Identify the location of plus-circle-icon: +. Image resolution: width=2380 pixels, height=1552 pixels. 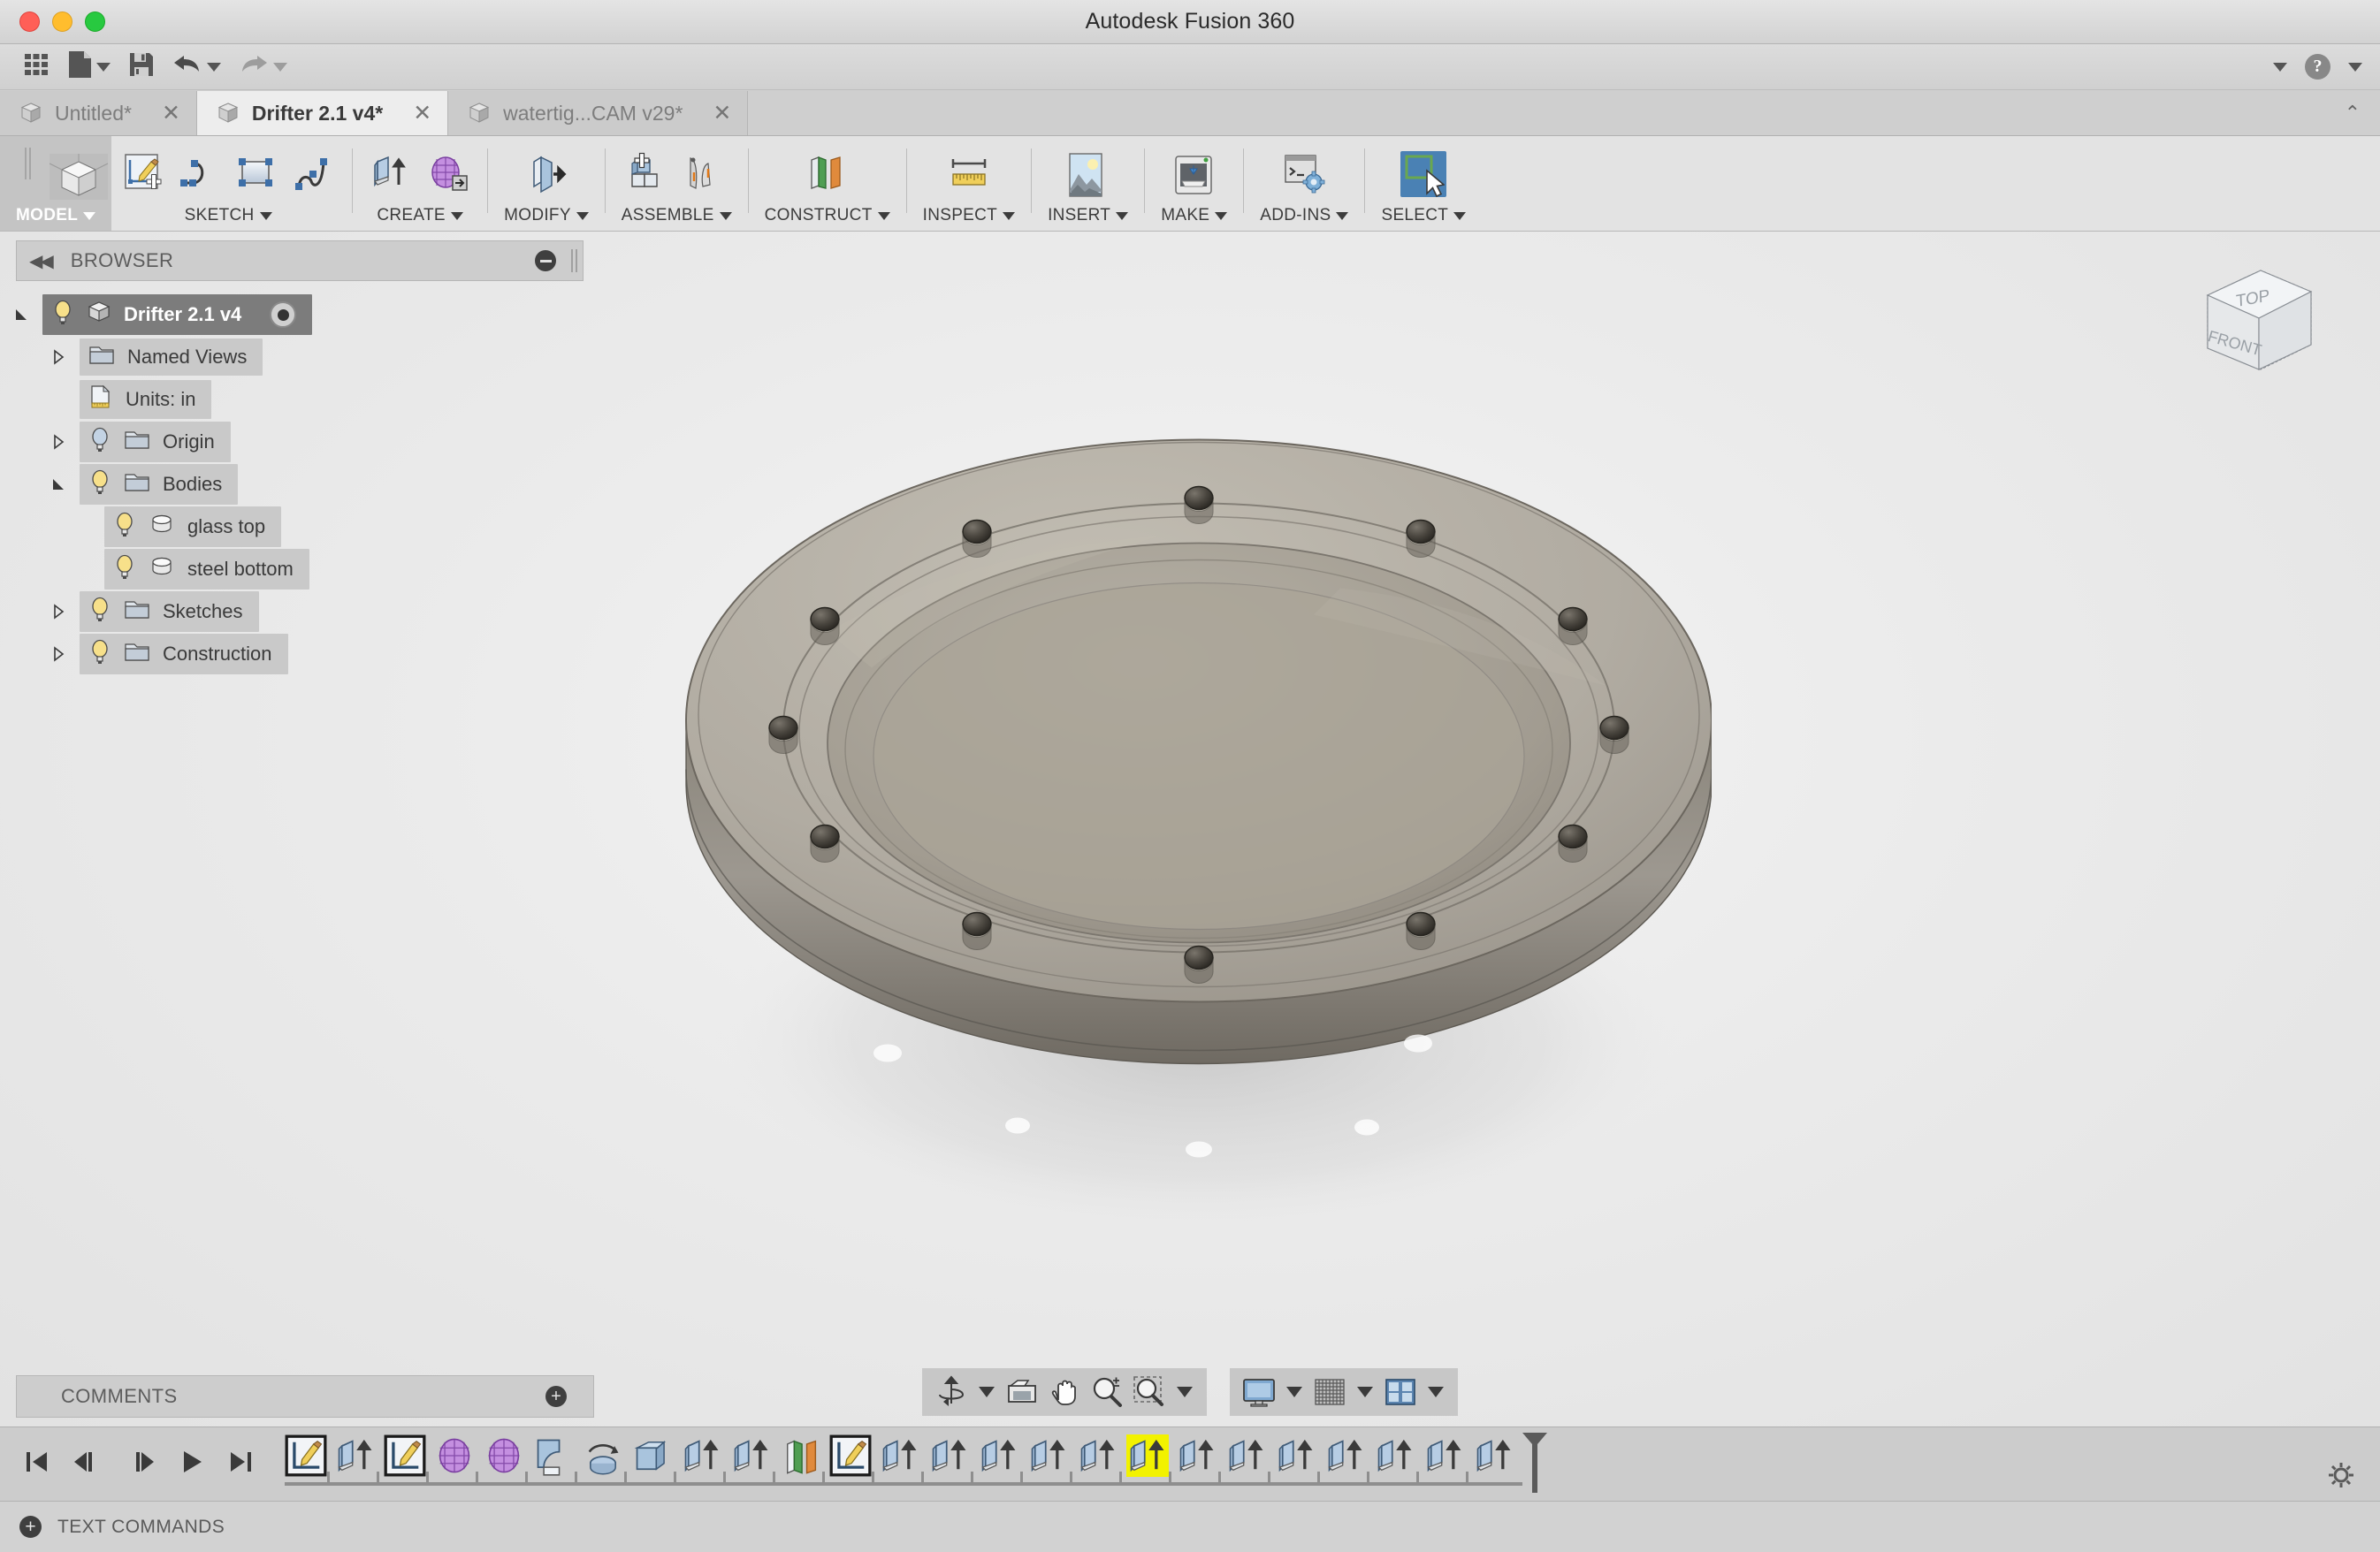
(30, 1527).